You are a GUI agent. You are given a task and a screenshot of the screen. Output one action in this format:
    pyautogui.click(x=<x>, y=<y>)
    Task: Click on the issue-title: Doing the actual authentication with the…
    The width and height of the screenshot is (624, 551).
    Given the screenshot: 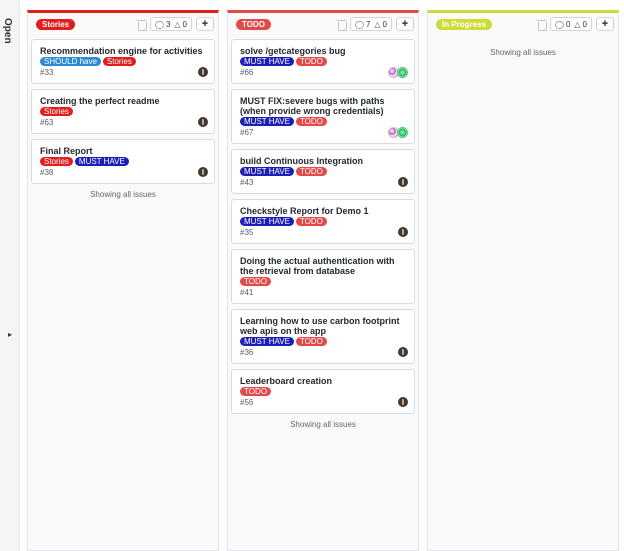 What is the action you would take?
    pyautogui.click(x=323, y=266)
    